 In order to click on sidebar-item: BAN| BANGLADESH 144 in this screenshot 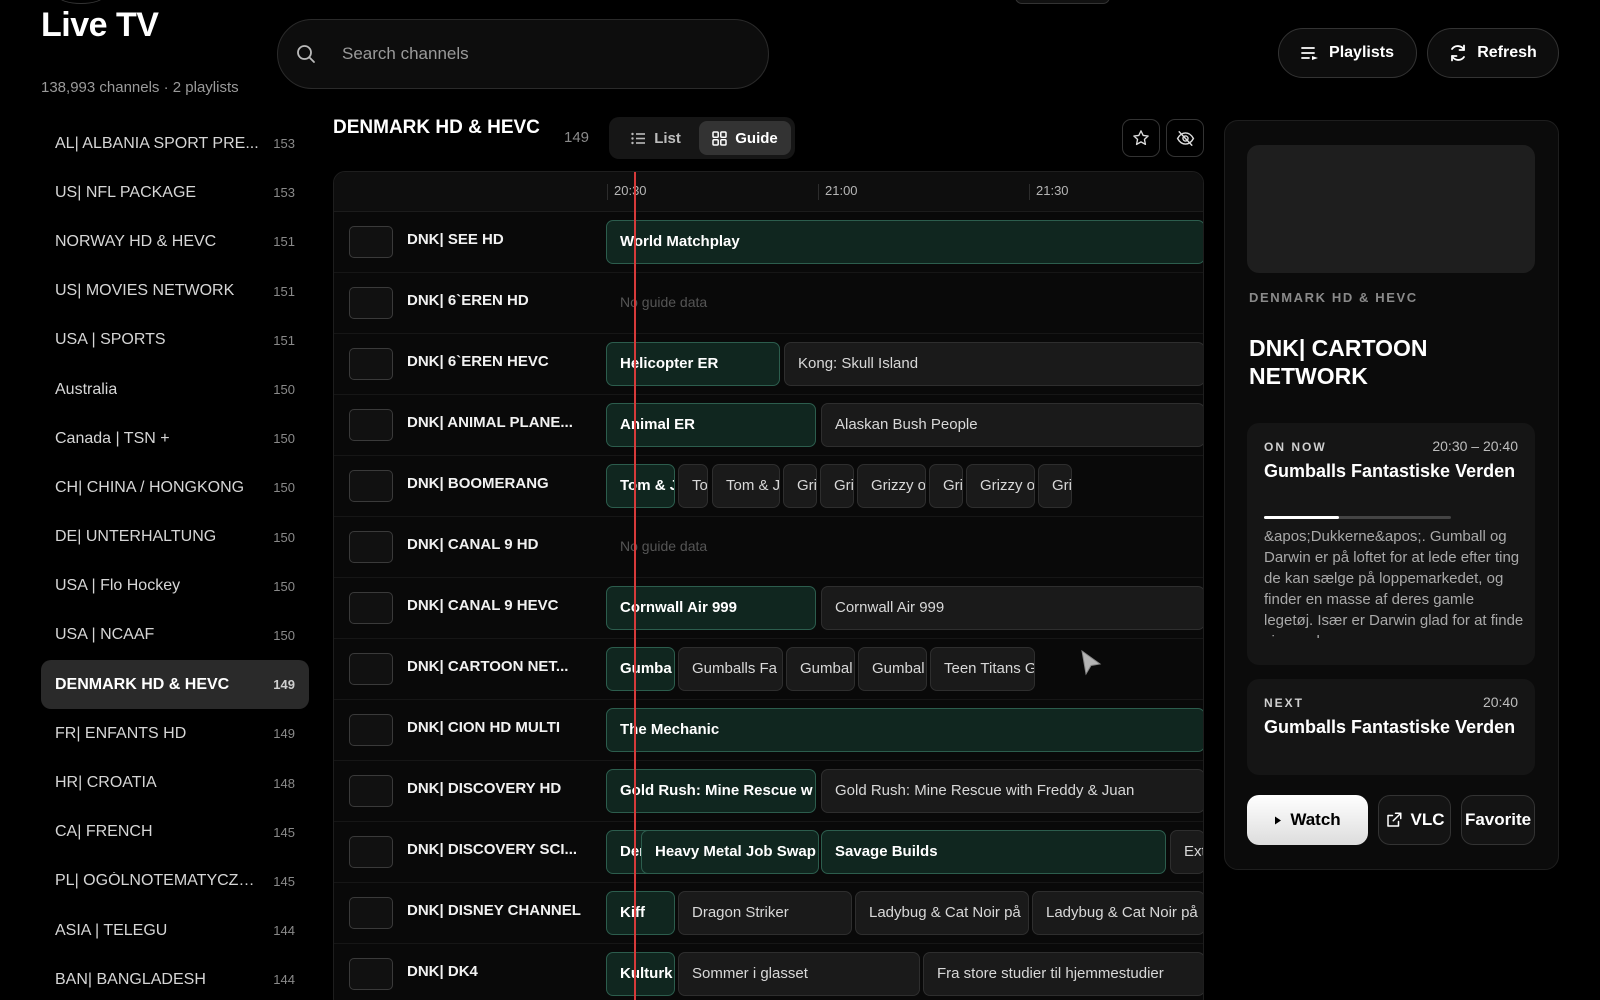, I will do `click(175, 977)`.